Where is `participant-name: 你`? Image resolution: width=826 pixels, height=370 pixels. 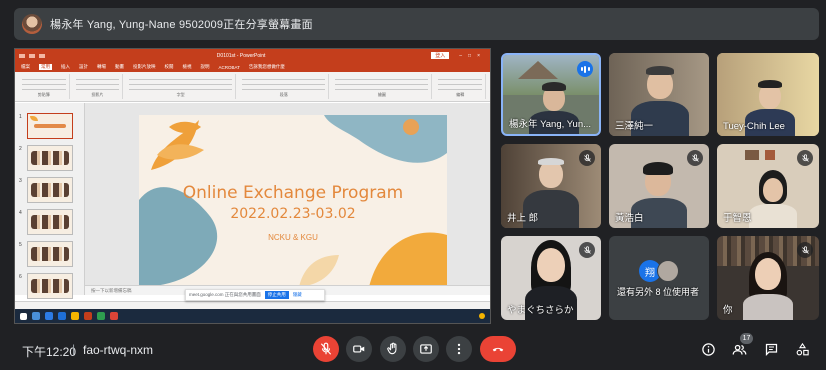
participant-name: 你 is located at coordinates (728, 310).